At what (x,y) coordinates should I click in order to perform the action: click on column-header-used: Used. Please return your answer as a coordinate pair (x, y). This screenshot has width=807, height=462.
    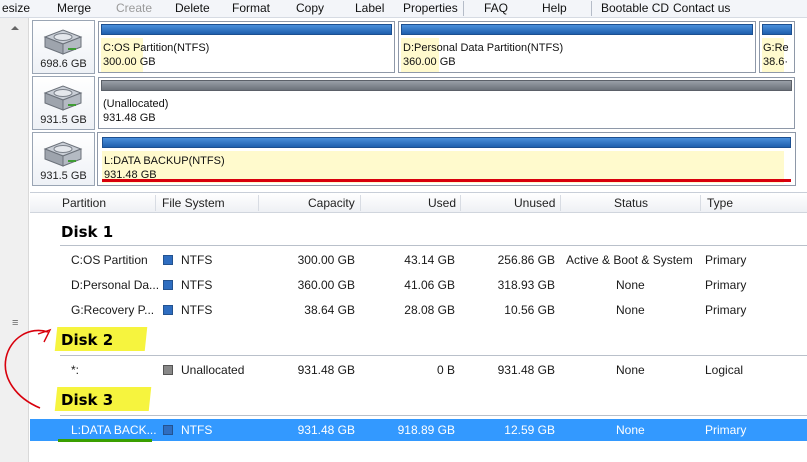
    Looking at the image, I should click on (442, 203).